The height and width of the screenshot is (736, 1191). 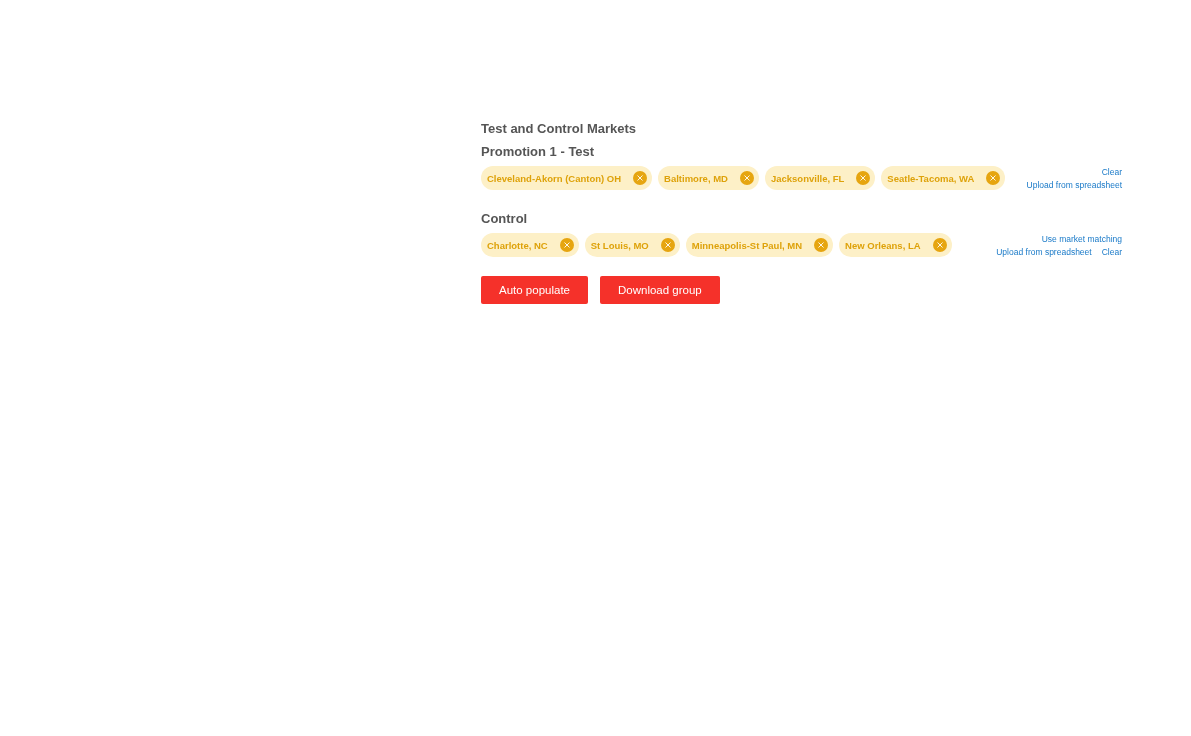 I want to click on group-title: Promotion 1 - Test, so click(x=538, y=151).